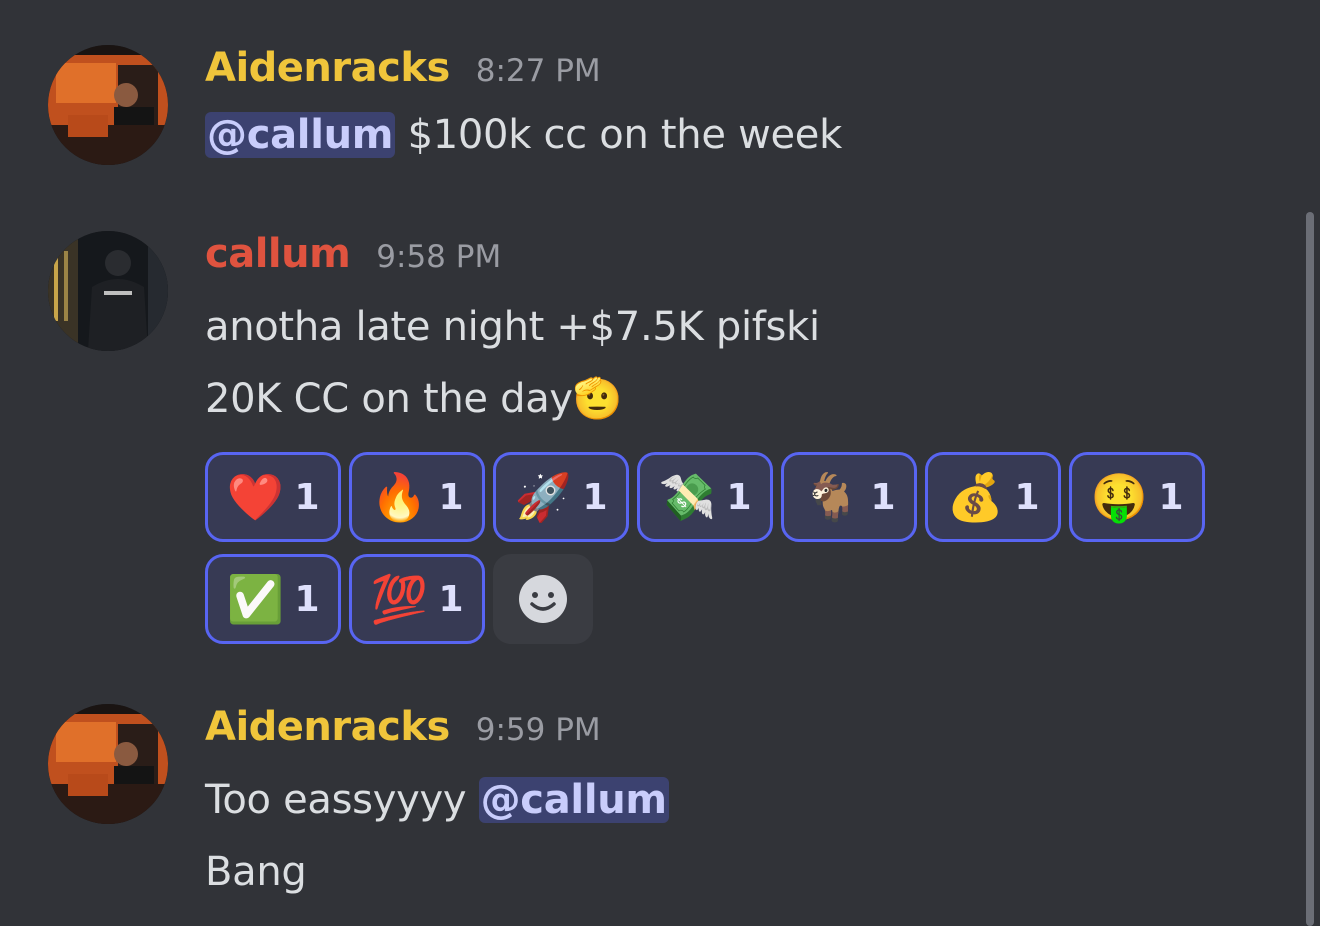 The image size is (1320, 926). What do you see at coordinates (543, 497) in the screenshot?
I see `rocket-icon: 🚀` at bounding box center [543, 497].